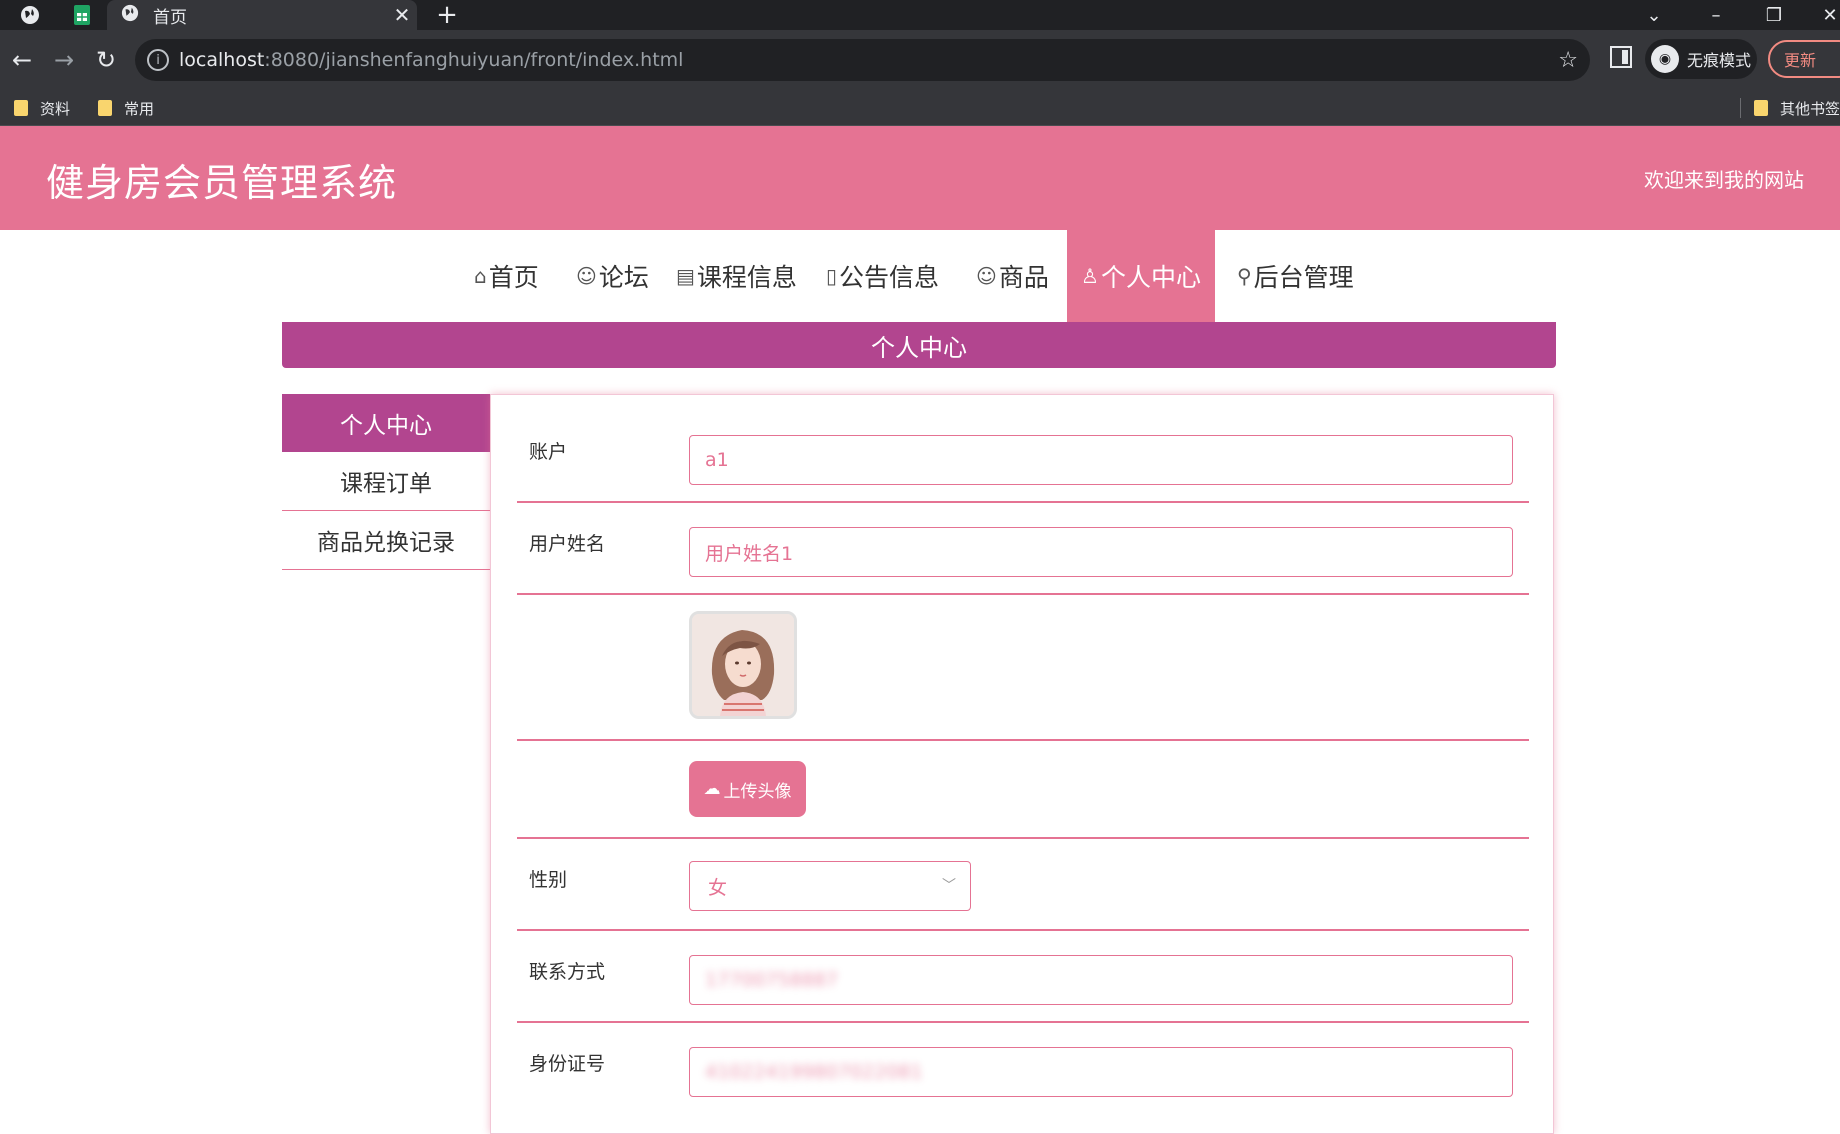 This screenshot has width=1840, height=1134. What do you see at coordinates (64, 60) in the screenshot?
I see `forward-icon: →` at bounding box center [64, 60].